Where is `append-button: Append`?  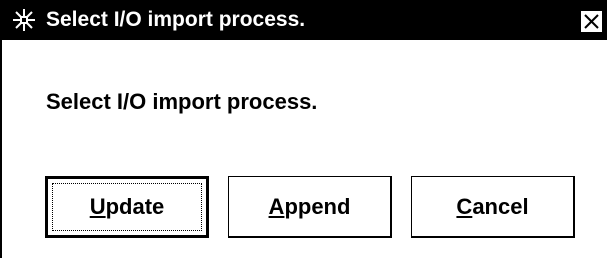 append-button: Append is located at coordinates (310, 207).